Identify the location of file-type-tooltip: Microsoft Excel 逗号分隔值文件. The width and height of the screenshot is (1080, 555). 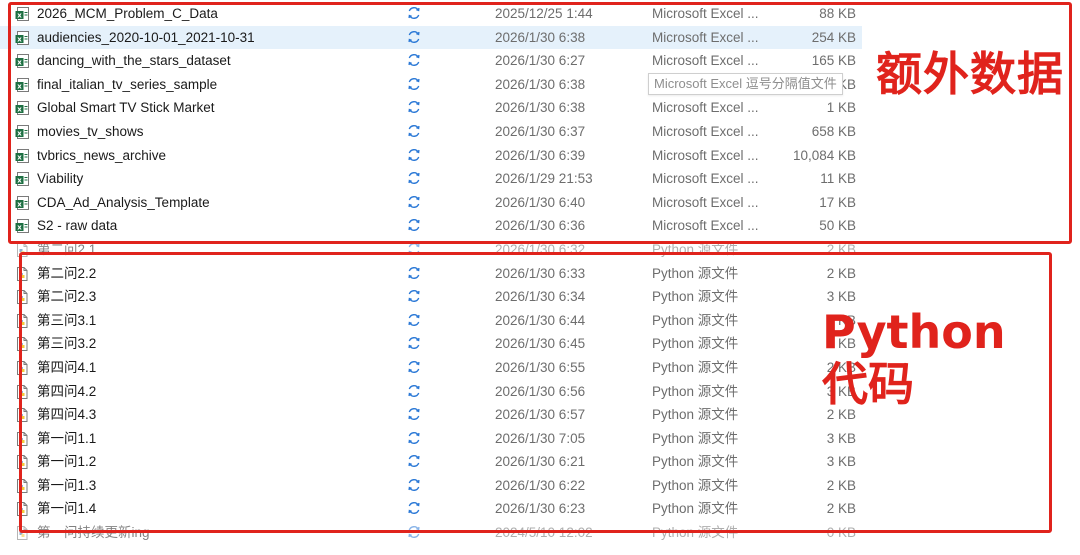
(745, 84).